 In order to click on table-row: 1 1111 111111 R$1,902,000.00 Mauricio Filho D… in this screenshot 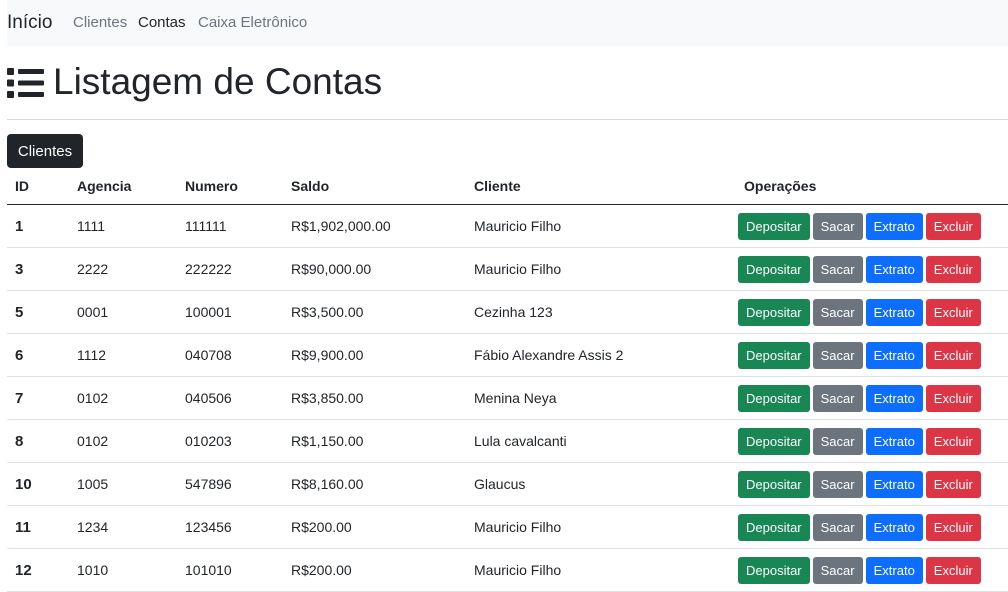, I will do `click(507, 226)`.